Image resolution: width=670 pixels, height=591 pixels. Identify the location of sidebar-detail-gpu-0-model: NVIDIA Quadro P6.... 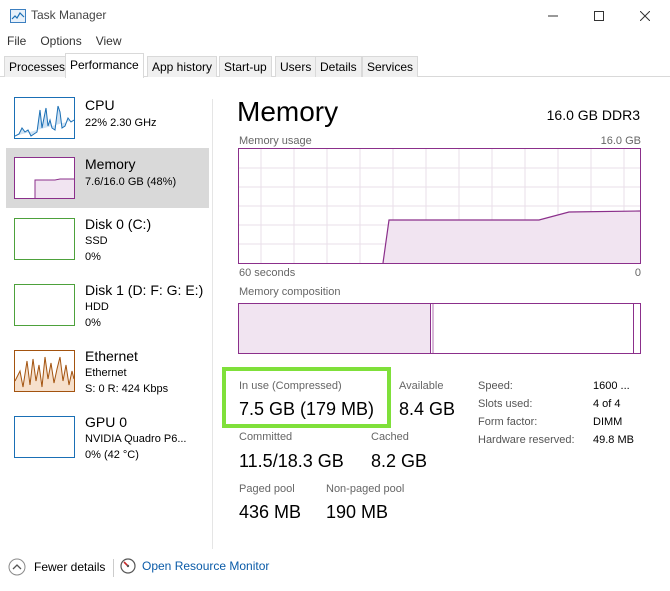
(136, 439).